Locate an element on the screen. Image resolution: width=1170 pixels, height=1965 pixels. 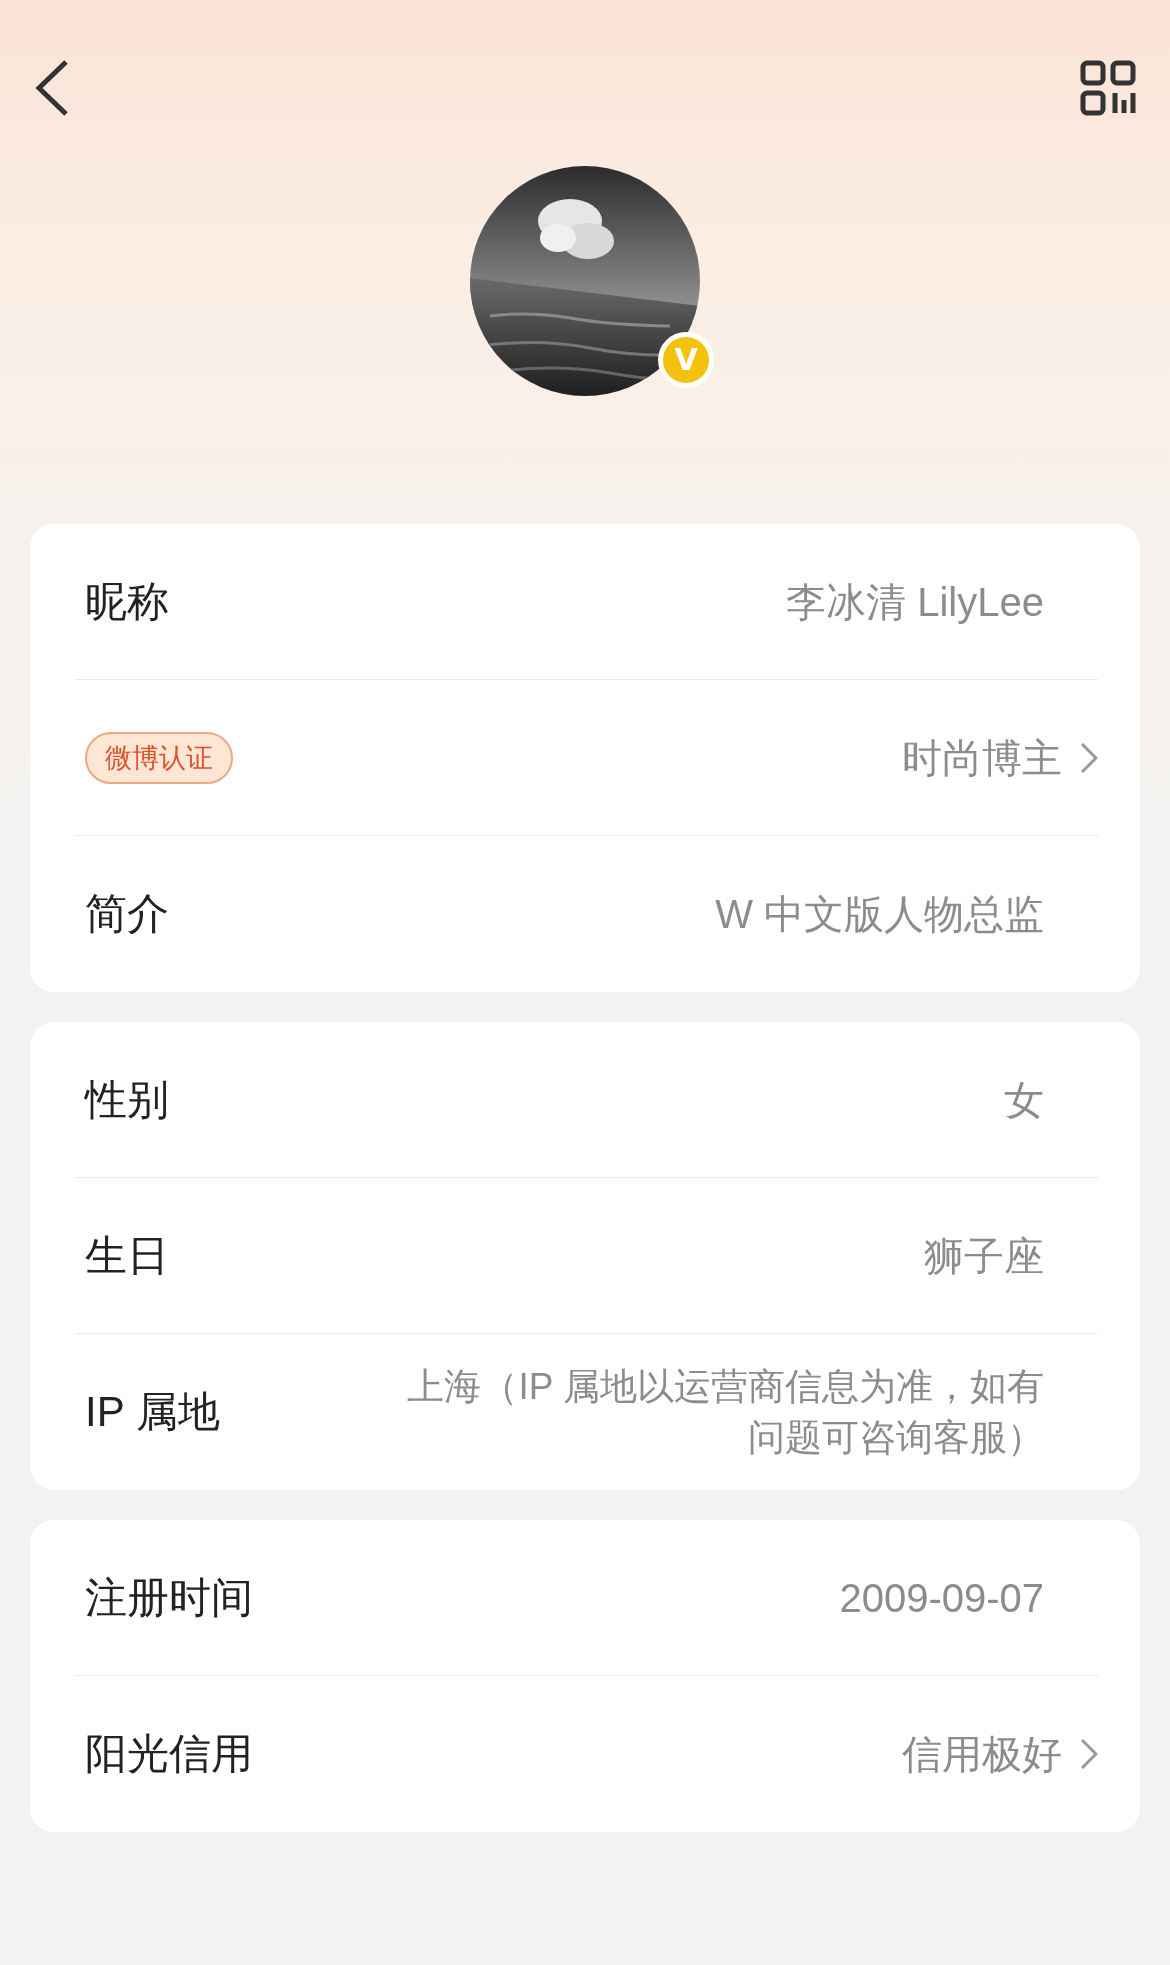
field-value: 信用极好 is located at coordinates (981, 1754).